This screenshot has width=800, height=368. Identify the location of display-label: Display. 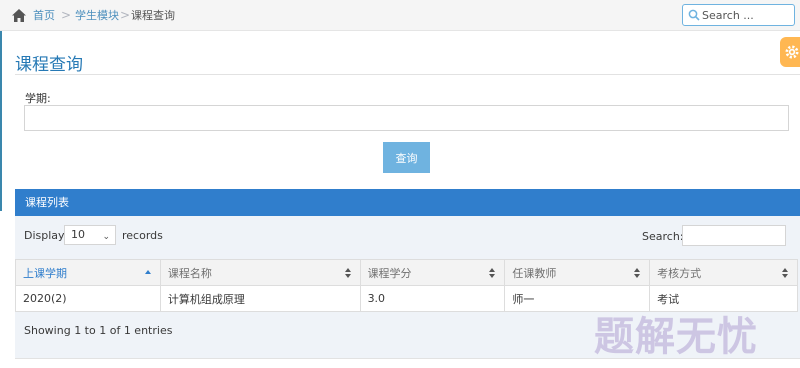
(44, 235).